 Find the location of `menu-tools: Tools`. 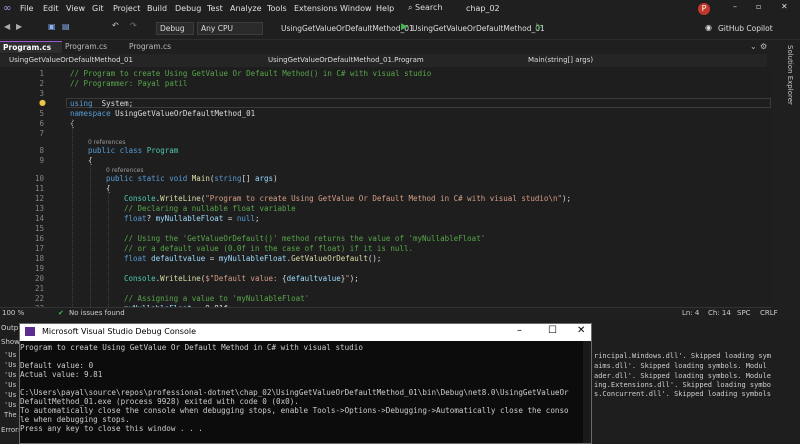

menu-tools: Tools is located at coordinates (277, 8).